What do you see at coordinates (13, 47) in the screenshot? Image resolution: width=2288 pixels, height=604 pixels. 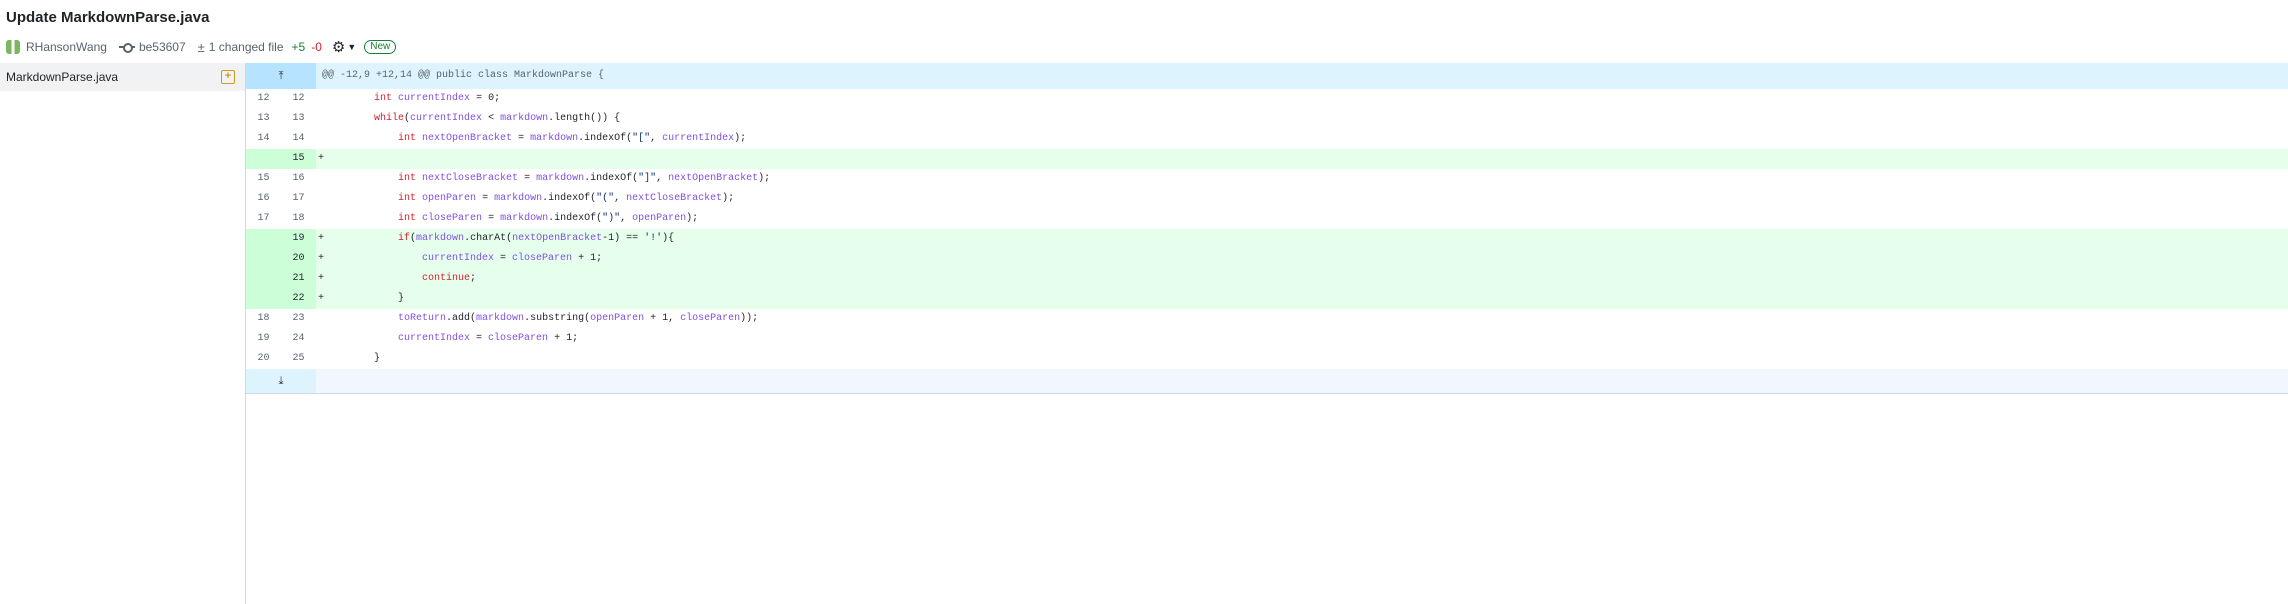 I see `avatar` at bounding box center [13, 47].